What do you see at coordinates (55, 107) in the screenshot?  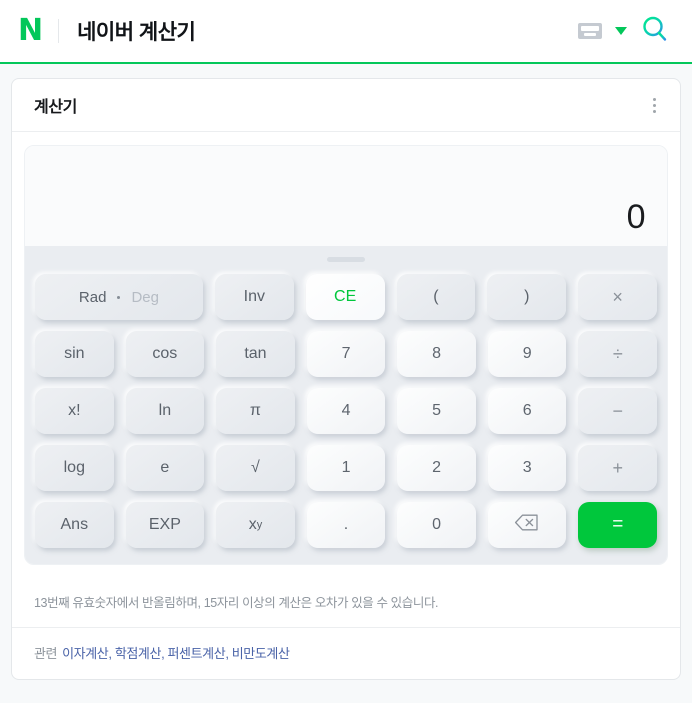 I see `card-title: 계산기` at bounding box center [55, 107].